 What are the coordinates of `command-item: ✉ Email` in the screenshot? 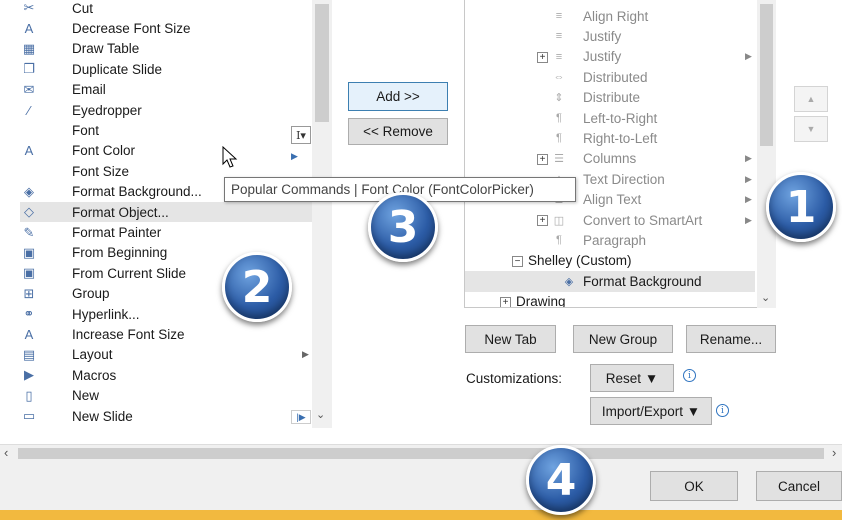 It's located at (166, 90).